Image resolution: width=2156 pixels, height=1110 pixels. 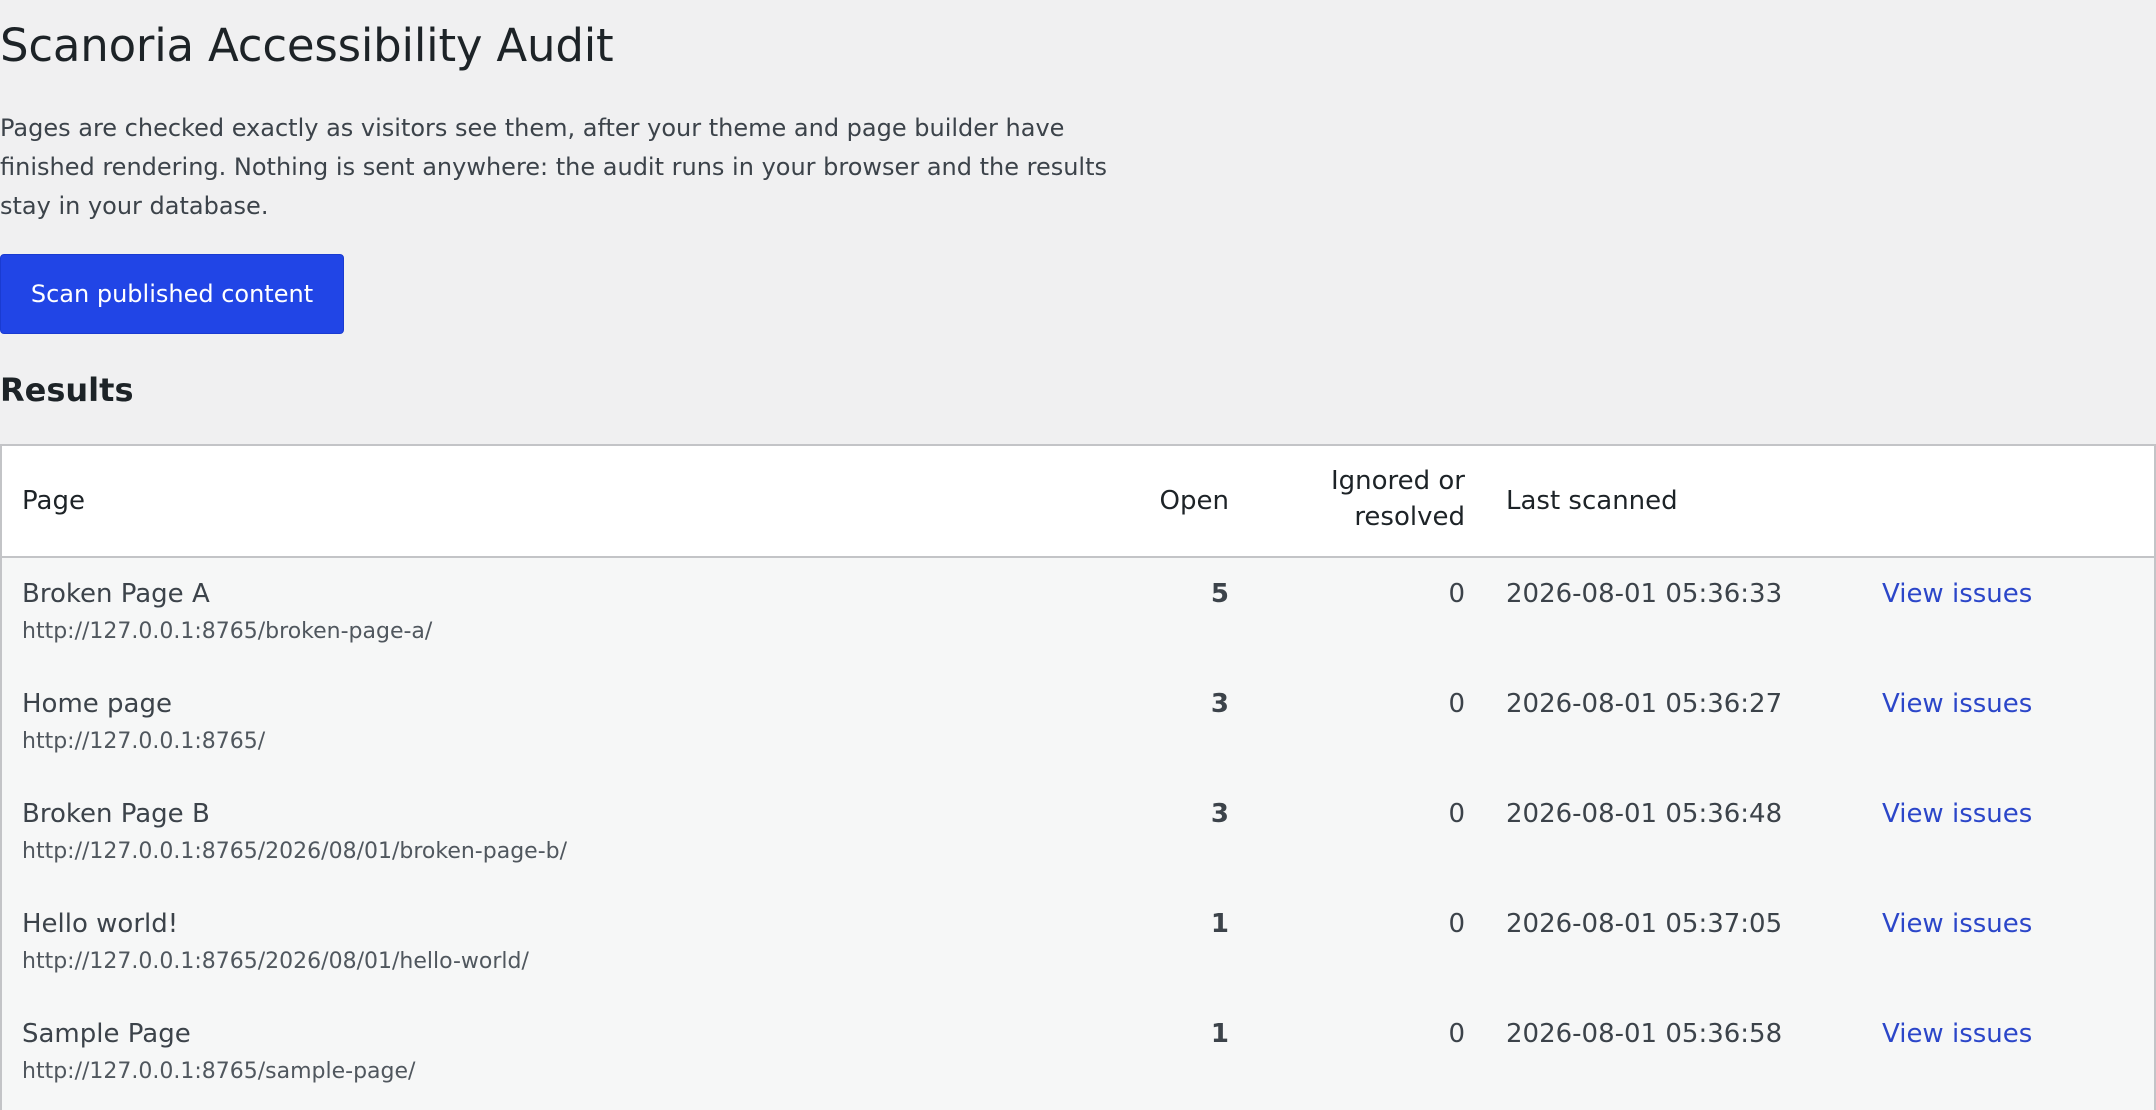 I want to click on row-last-scanned: 2026-08-01 05:36:33, so click(x=1644, y=594).